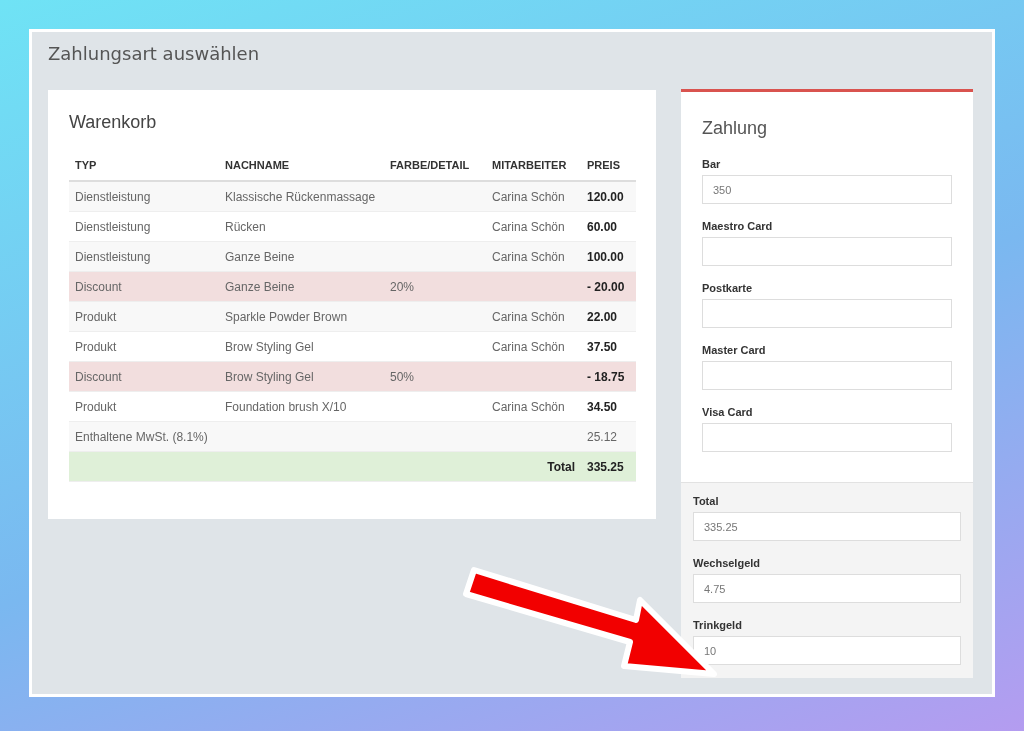 The height and width of the screenshot is (731, 1024). I want to click on field-label: Postkarte, so click(727, 288).